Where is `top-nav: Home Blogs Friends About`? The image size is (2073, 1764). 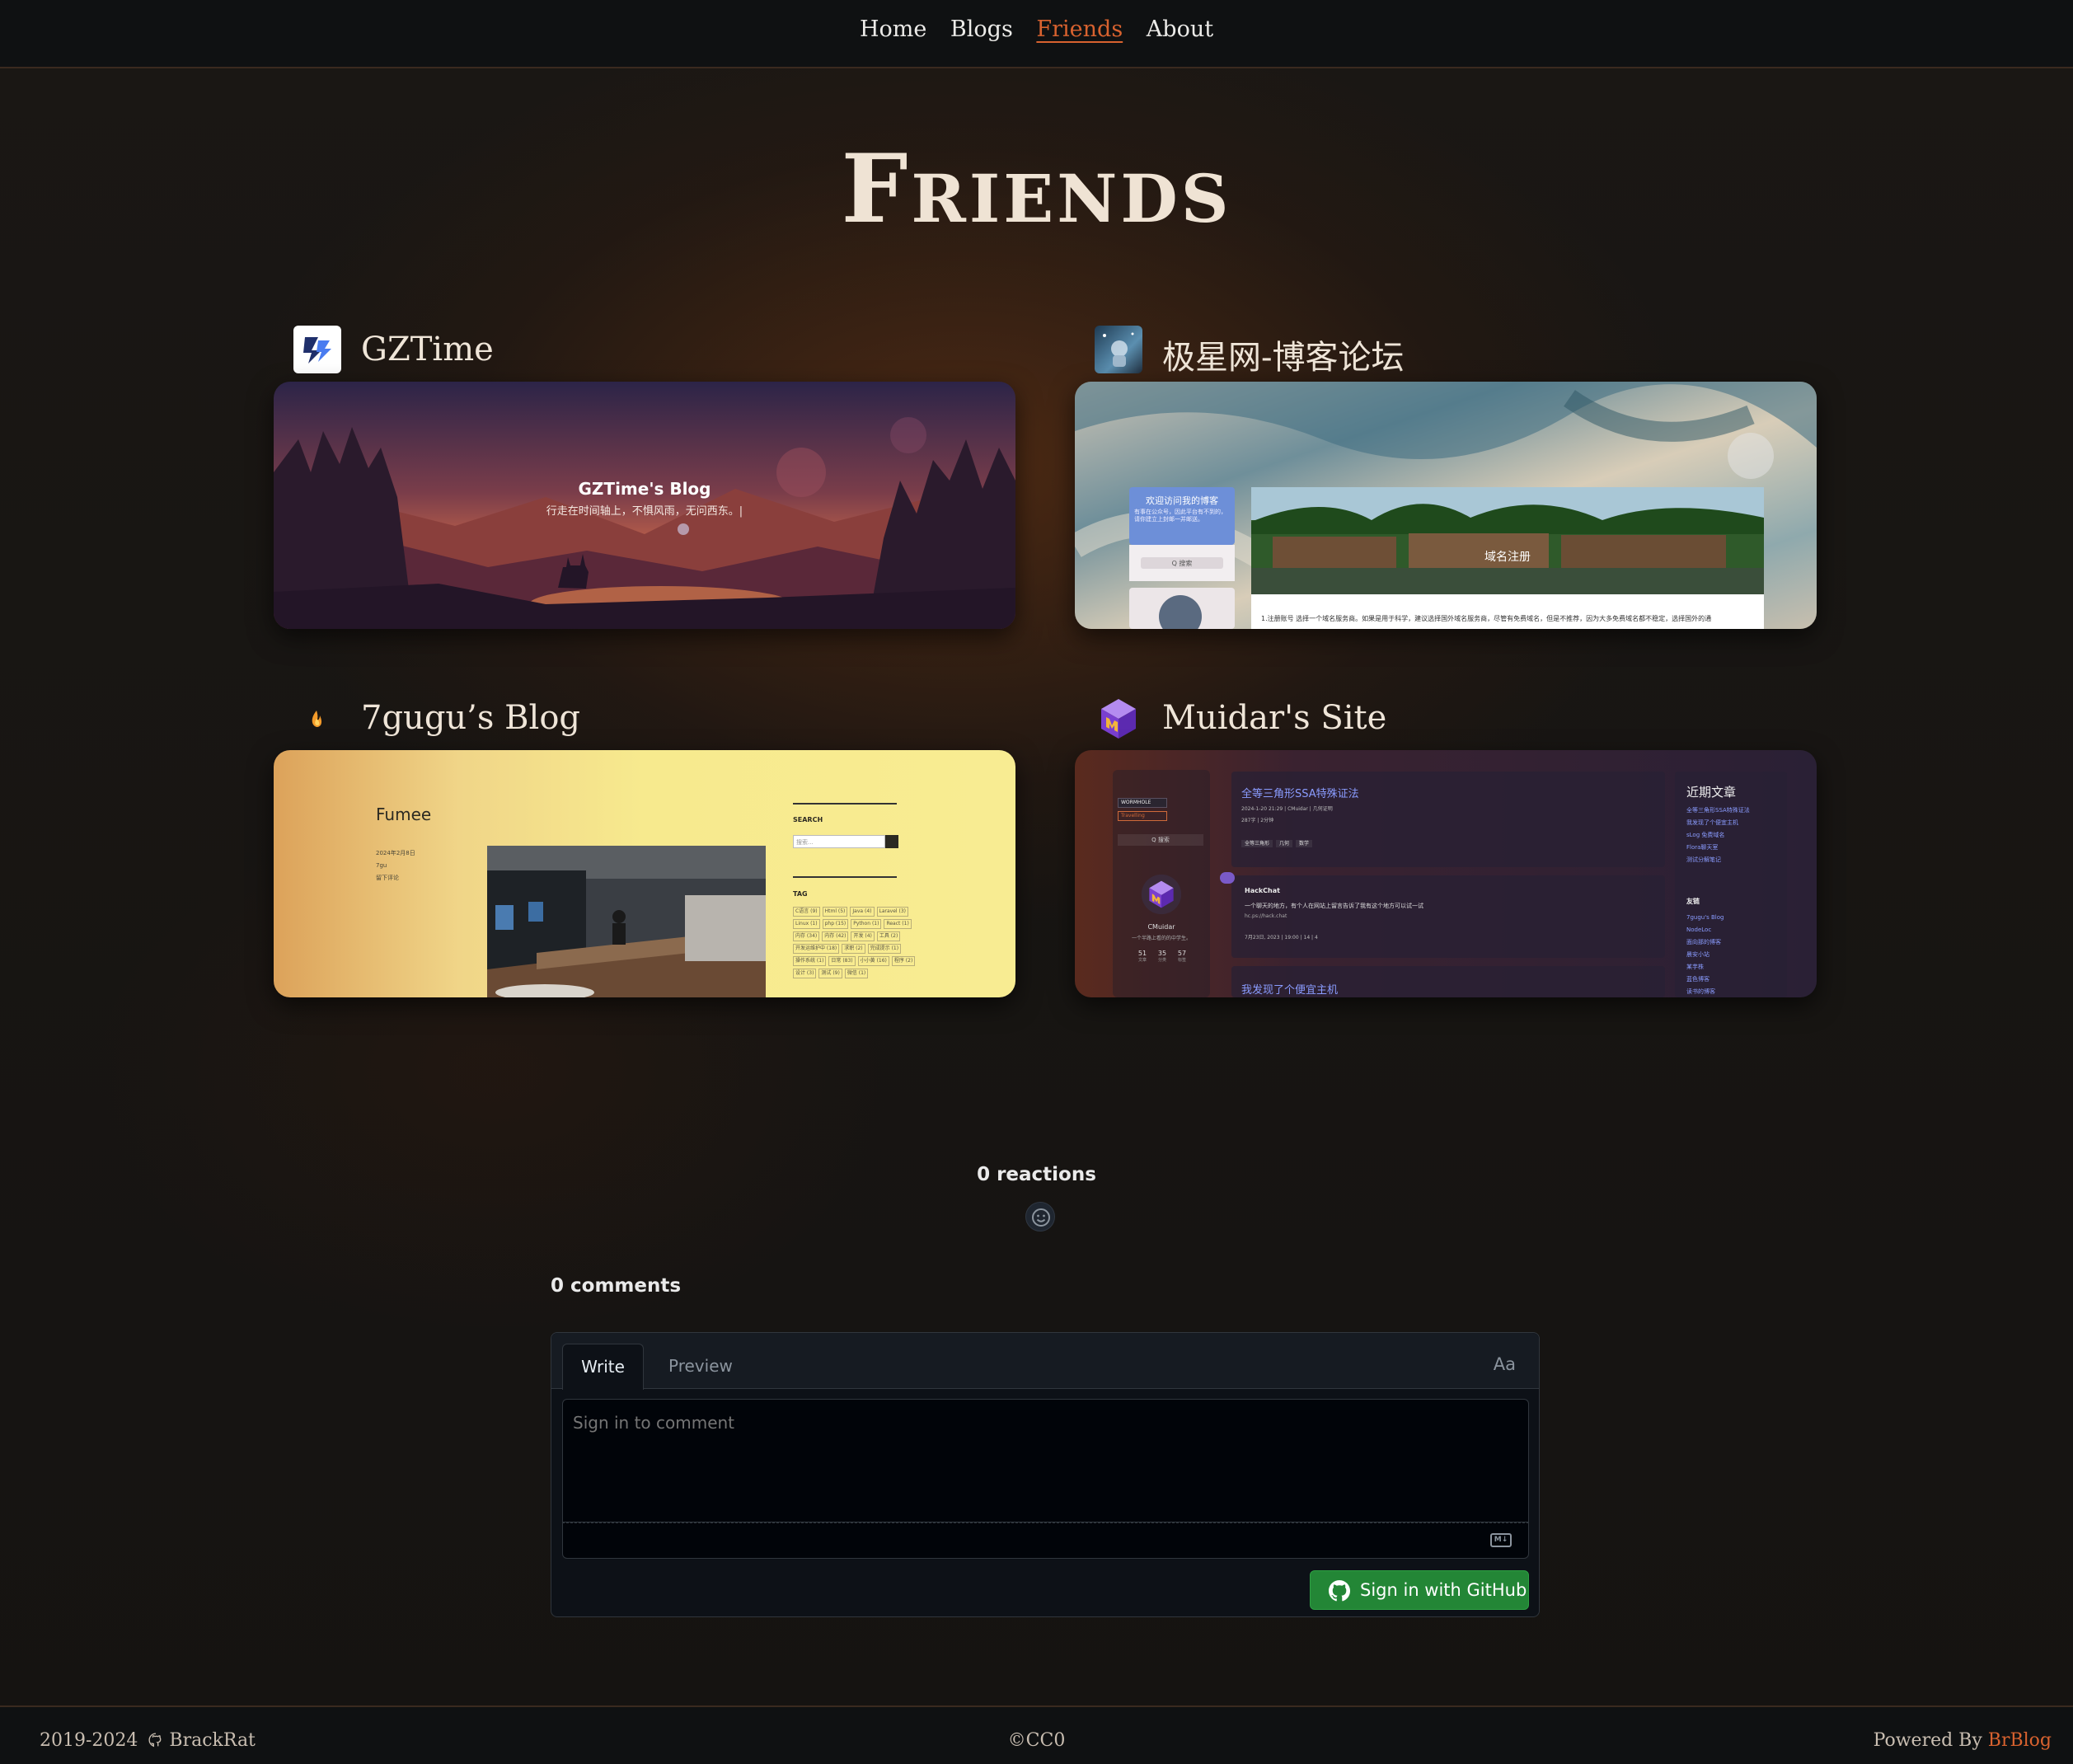
top-nav: Home Blogs Friends About is located at coordinates (1036, 34).